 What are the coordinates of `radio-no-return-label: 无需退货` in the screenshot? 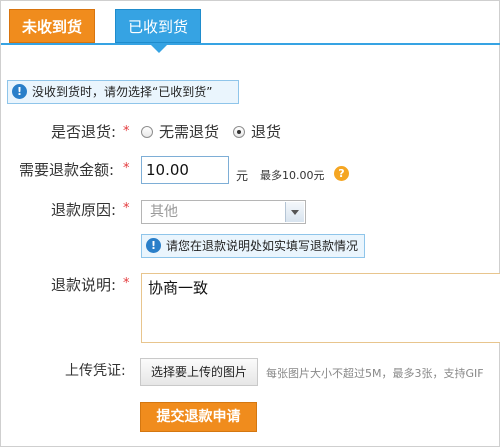 It's located at (189, 131).